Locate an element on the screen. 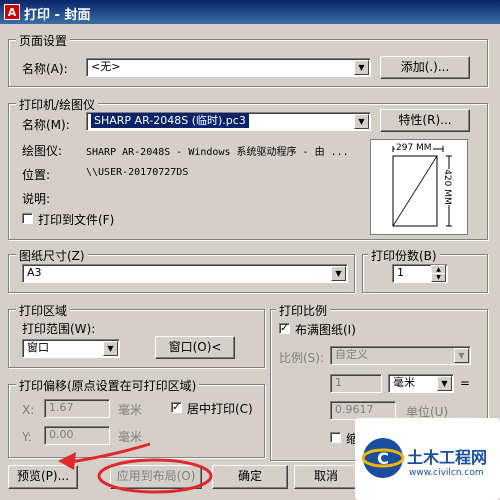 This screenshot has width=500, height=500. scale-value2: 0.9617 is located at coordinates (354, 409).